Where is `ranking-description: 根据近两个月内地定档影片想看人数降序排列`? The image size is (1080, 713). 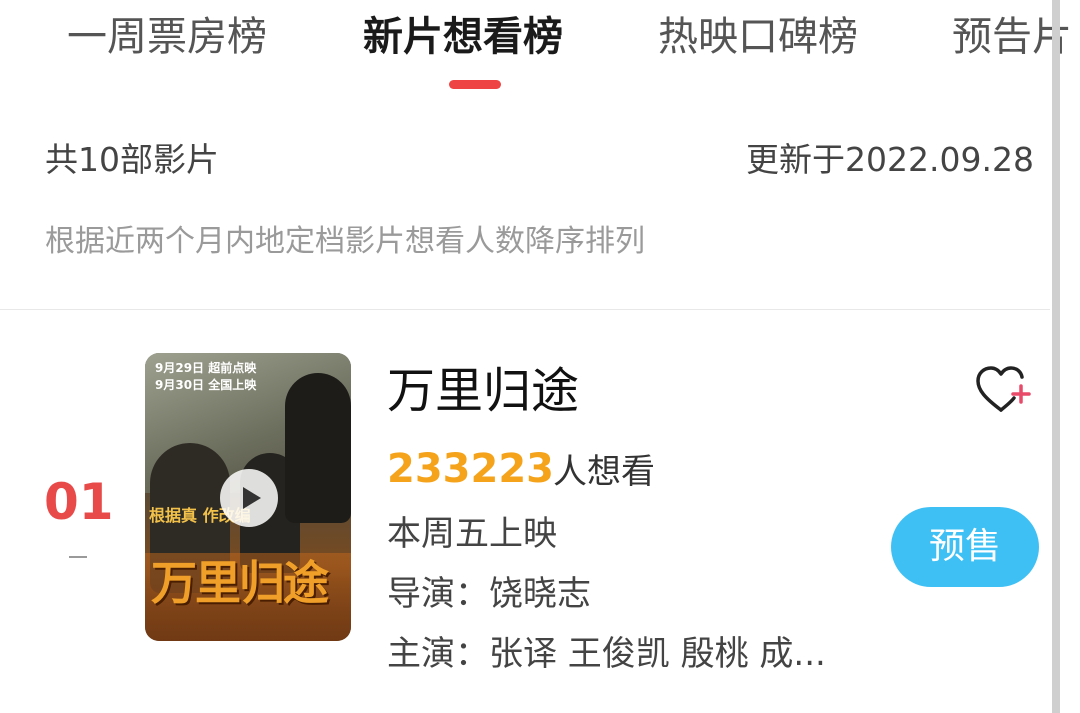 ranking-description: 根据近两个月内地定档影片想看人数降序排列 is located at coordinates (345, 241).